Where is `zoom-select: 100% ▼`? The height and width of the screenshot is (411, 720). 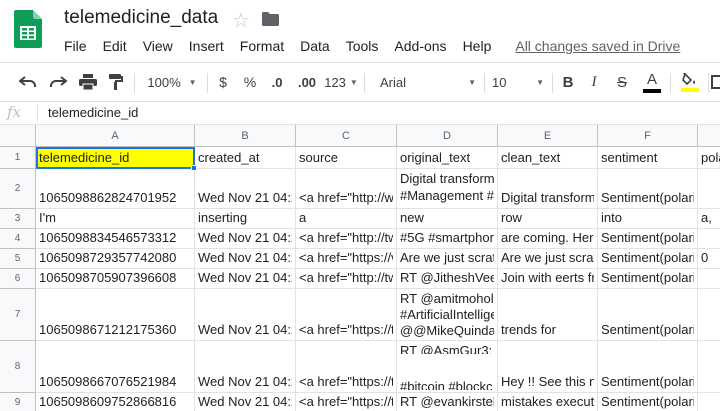 zoom-select: 100% ▼ is located at coordinates (172, 82).